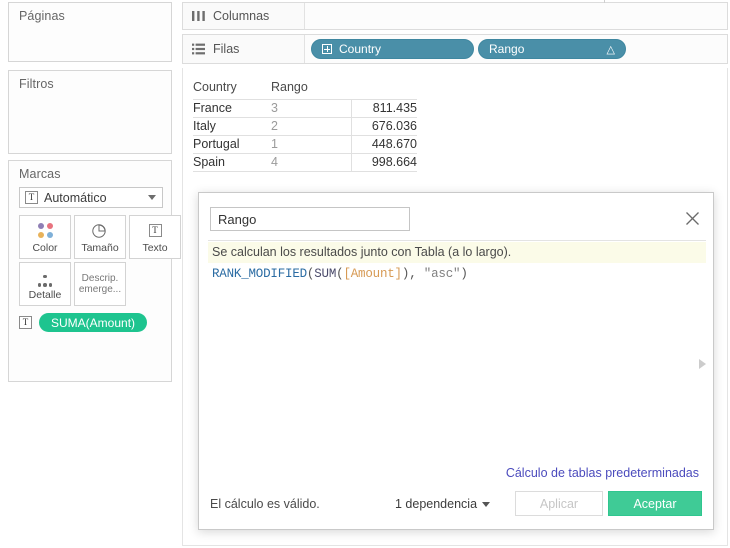 This screenshot has width=730, height=548. Describe the element at coordinates (392, 49) in the screenshot. I see `pill-country: Country` at that location.